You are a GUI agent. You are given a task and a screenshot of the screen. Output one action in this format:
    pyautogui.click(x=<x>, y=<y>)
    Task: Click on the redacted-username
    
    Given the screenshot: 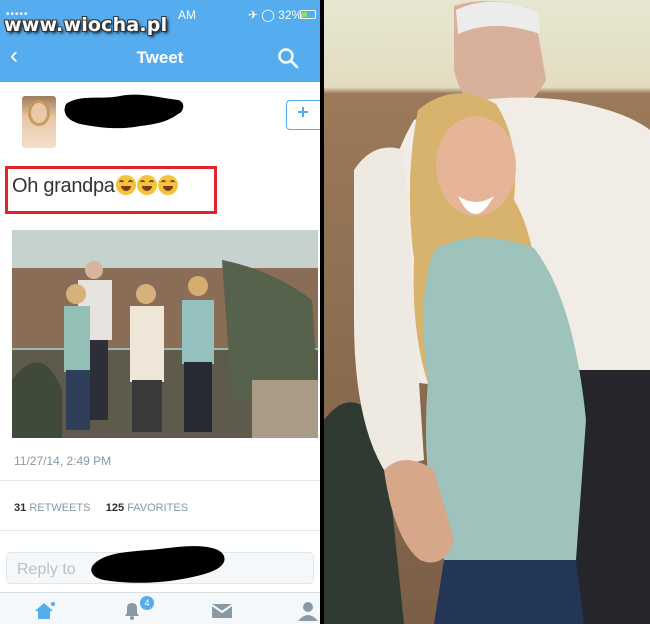 What is the action you would take?
    pyautogui.click(x=124, y=111)
    